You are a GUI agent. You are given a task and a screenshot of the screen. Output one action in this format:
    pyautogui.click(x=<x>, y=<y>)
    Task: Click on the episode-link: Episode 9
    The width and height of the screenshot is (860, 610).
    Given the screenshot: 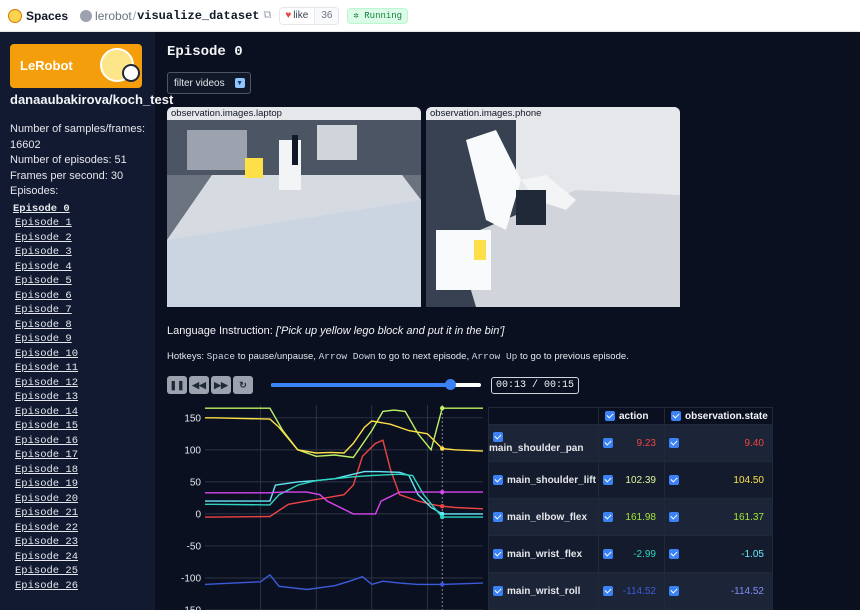 What is the action you would take?
    pyautogui.click(x=82, y=339)
    